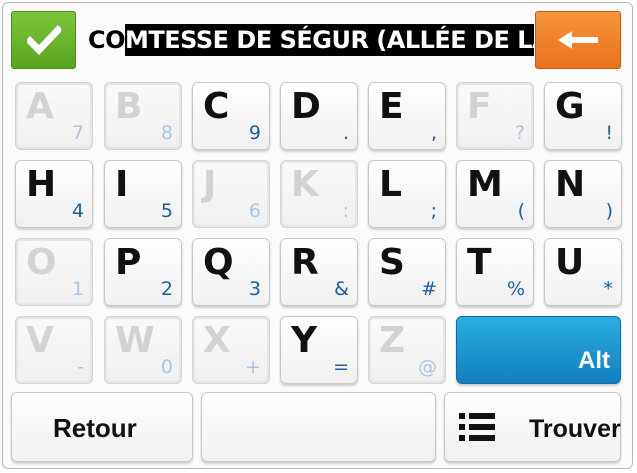  Describe the element at coordinates (485, 184) in the screenshot. I see `key-letter: M` at that location.